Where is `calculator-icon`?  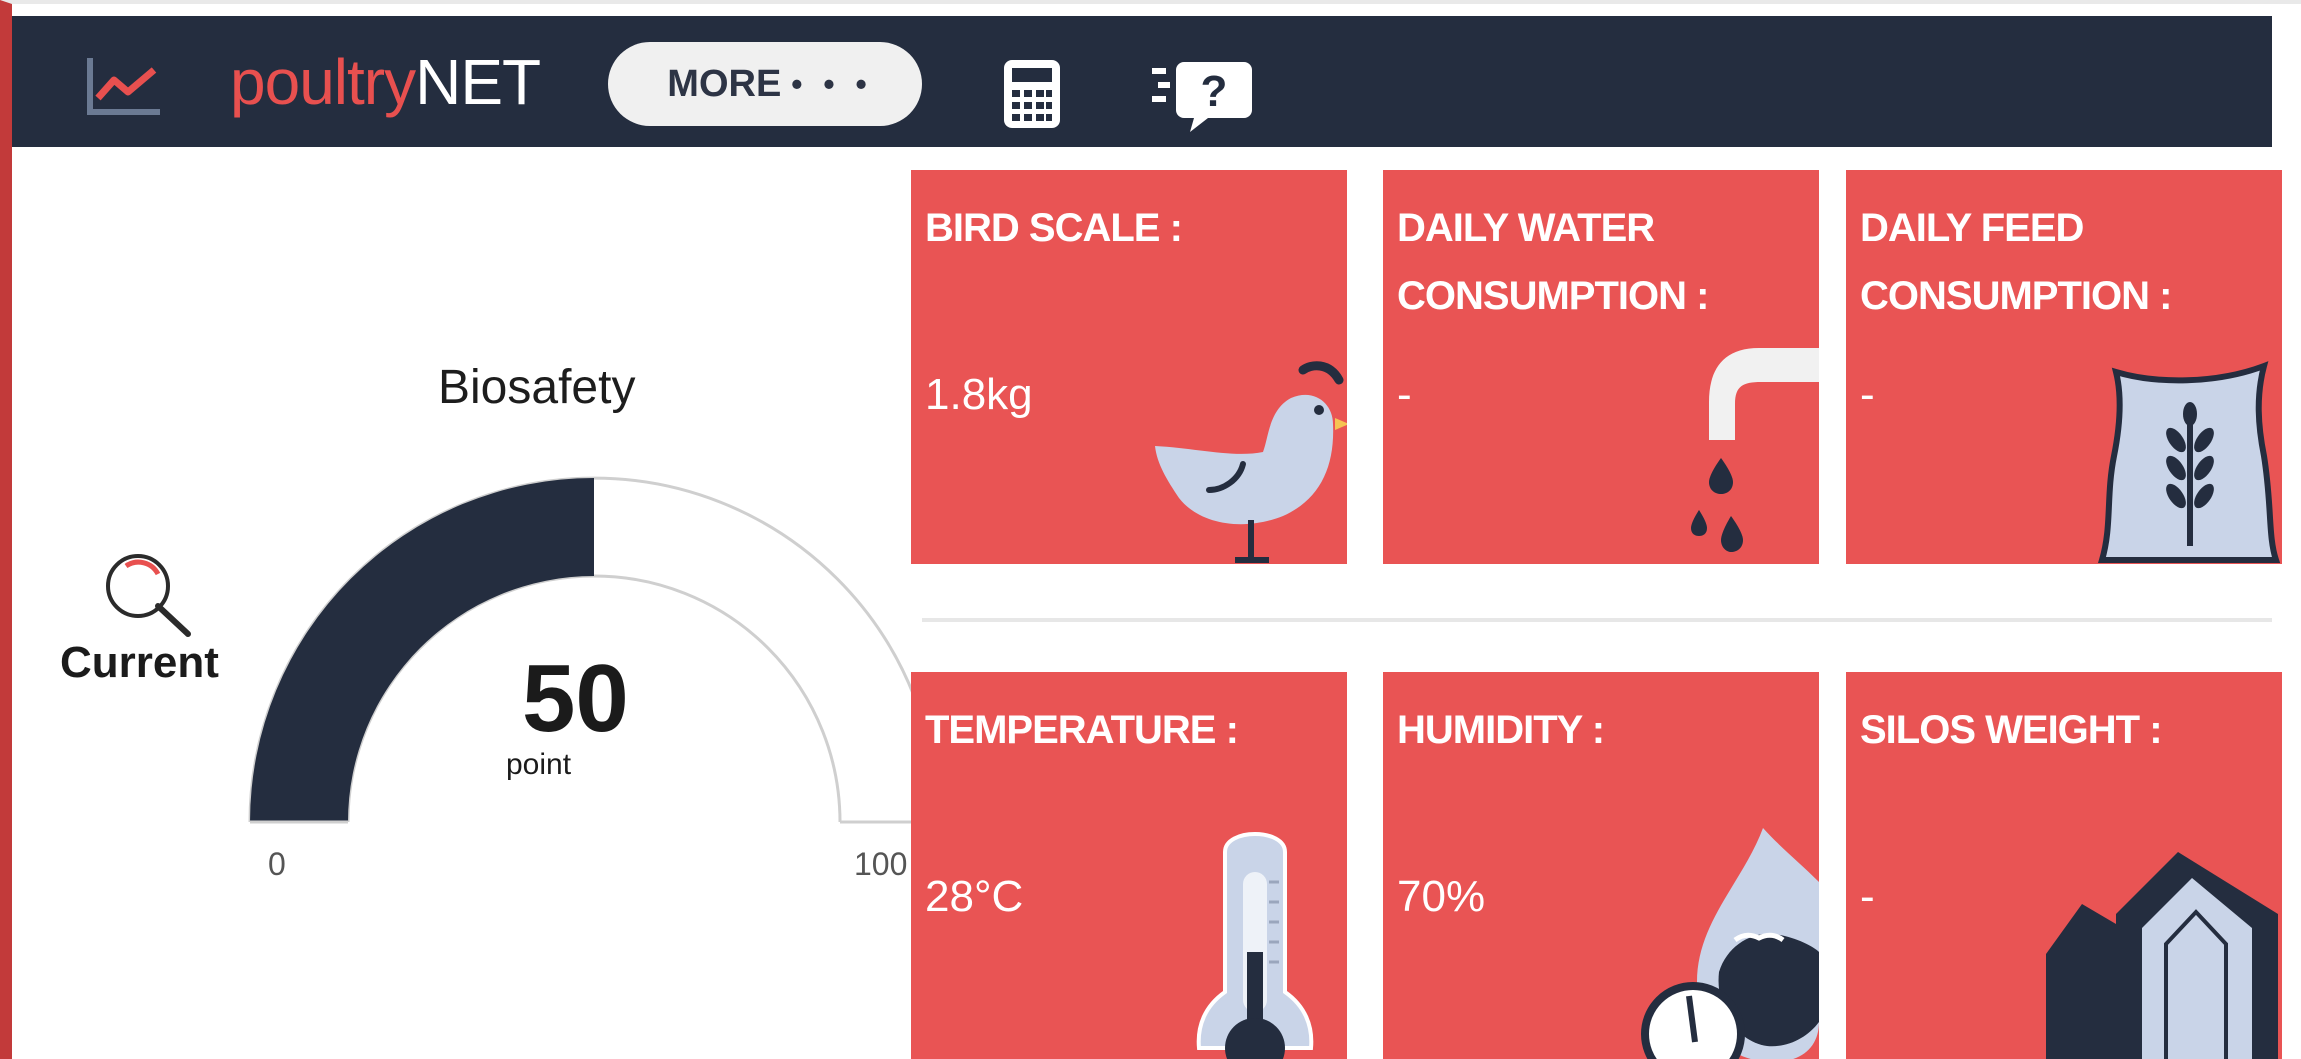 calculator-icon is located at coordinates (1032, 94).